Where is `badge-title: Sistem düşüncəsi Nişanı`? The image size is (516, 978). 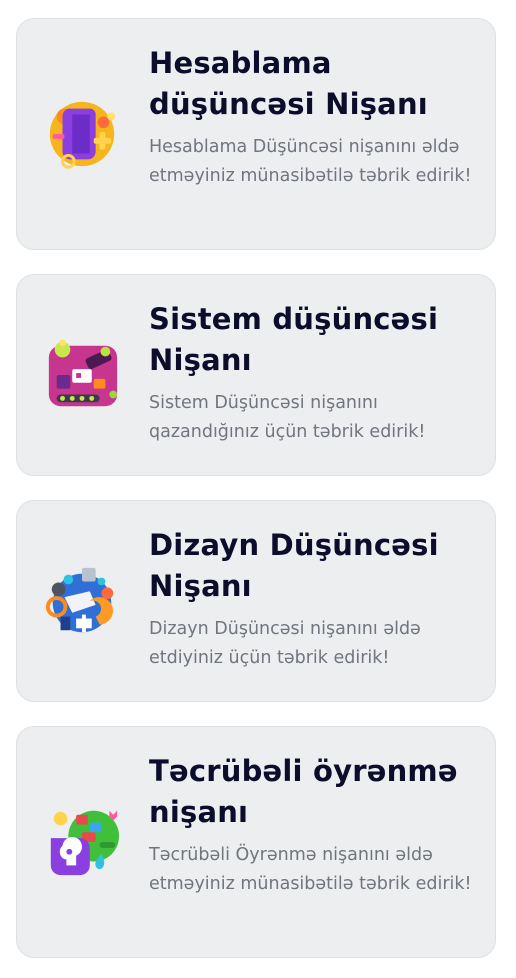 badge-title: Sistem düşüncəsi Nişanı is located at coordinates (294, 339).